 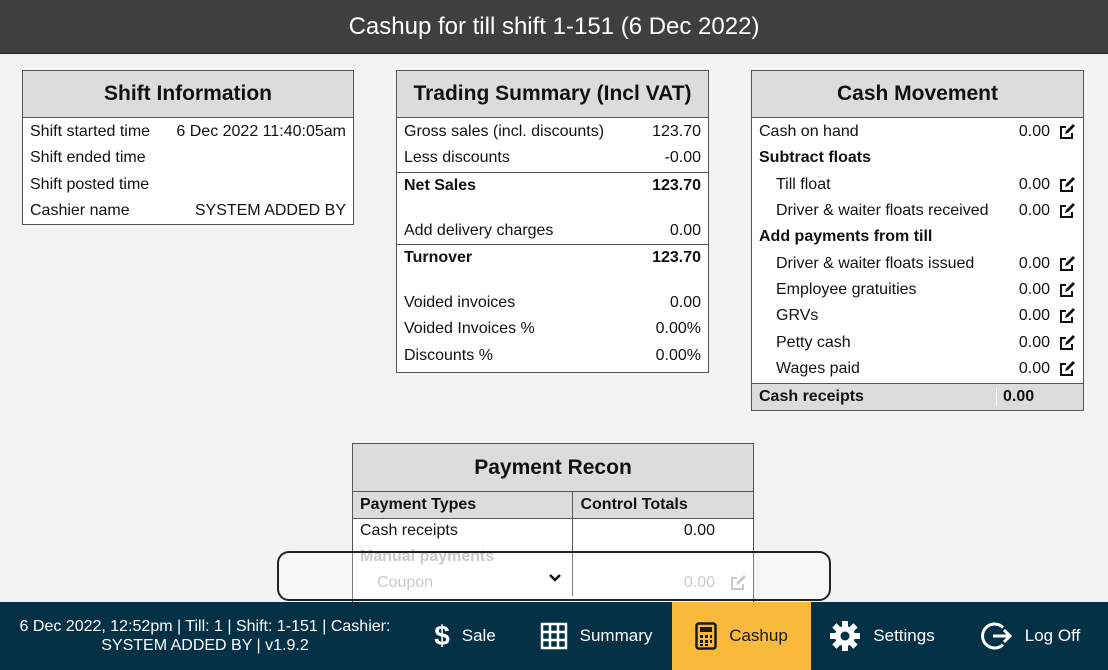 I want to click on logout-icon, so click(x=996, y=636).